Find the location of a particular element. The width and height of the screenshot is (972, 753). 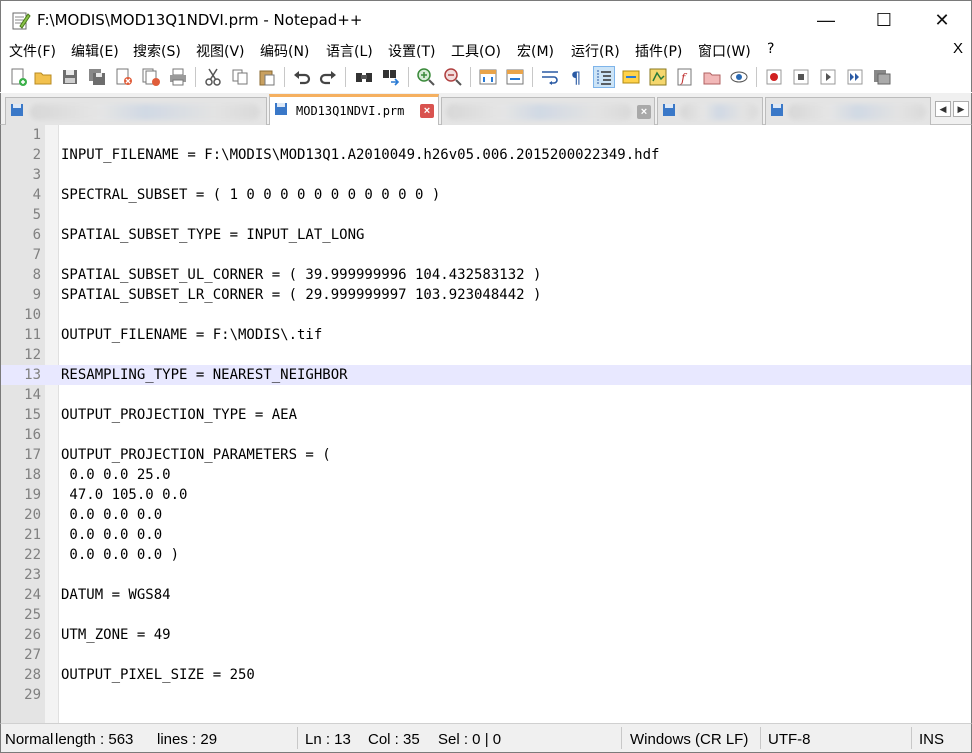

copy-icon is located at coordinates (240, 77).